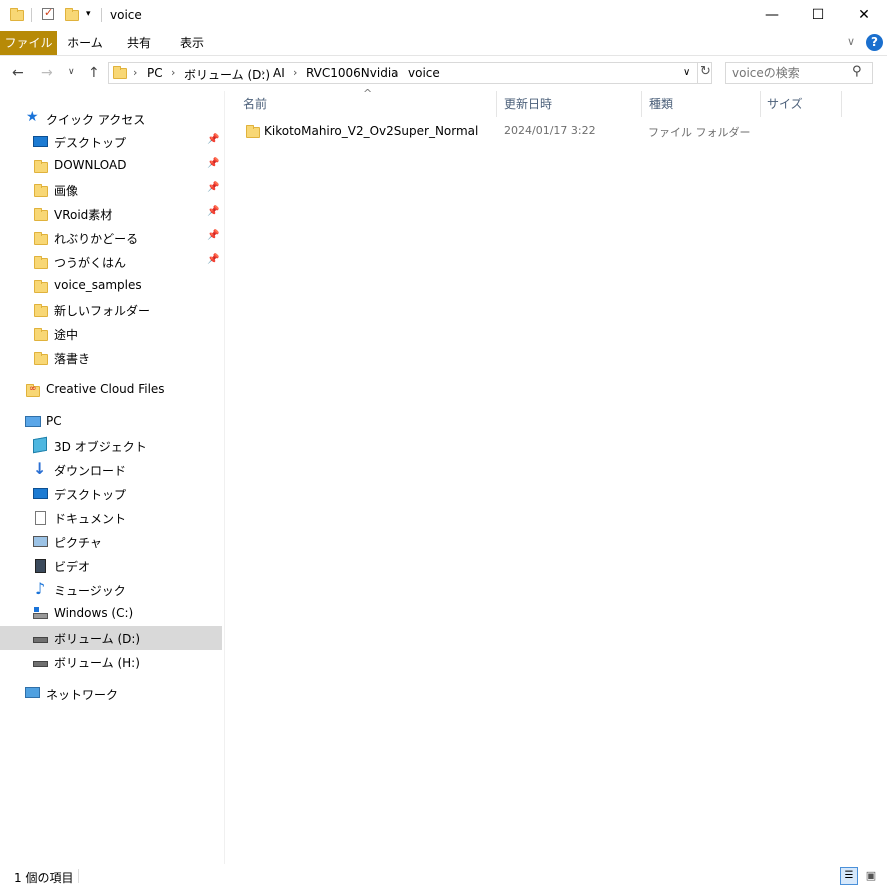  I want to click on column-header-name: 名前, so click(255, 103).